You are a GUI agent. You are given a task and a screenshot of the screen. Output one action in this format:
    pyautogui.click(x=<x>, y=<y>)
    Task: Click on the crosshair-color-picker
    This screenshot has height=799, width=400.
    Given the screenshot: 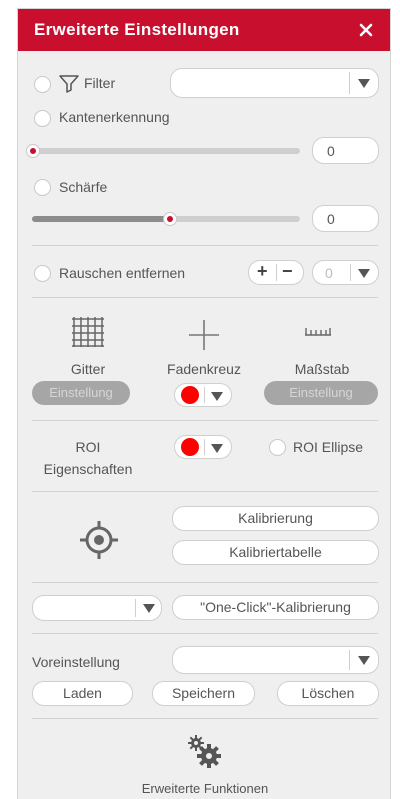 What is the action you would take?
    pyautogui.click(x=203, y=395)
    